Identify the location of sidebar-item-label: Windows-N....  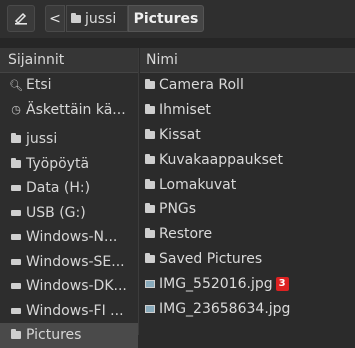
(72, 237).